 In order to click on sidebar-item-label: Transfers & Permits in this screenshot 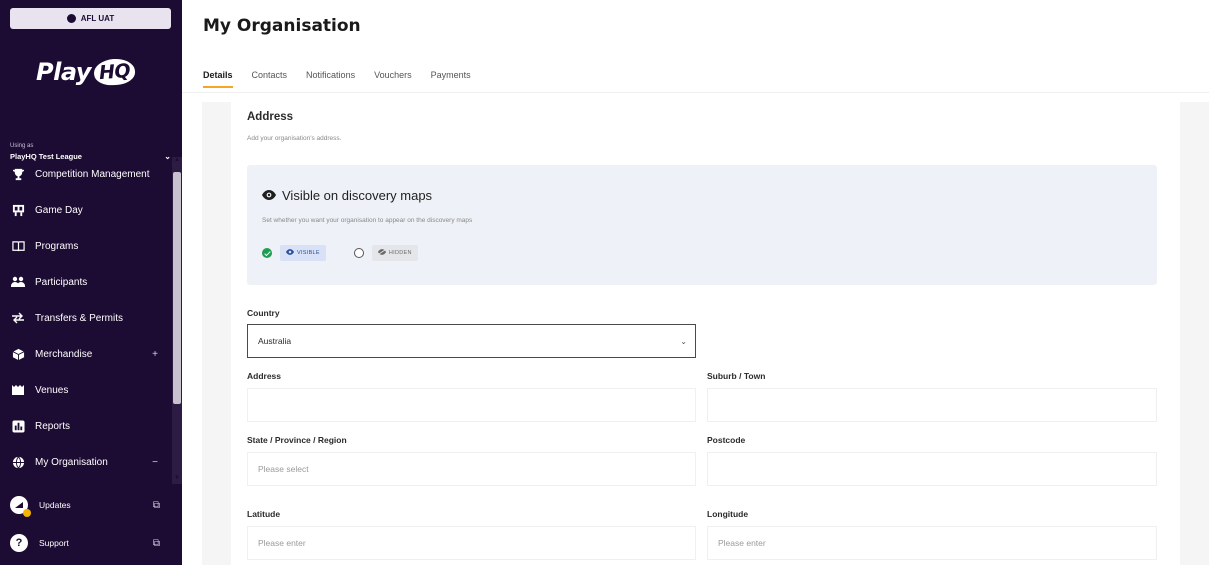, I will do `click(79, 318)`.